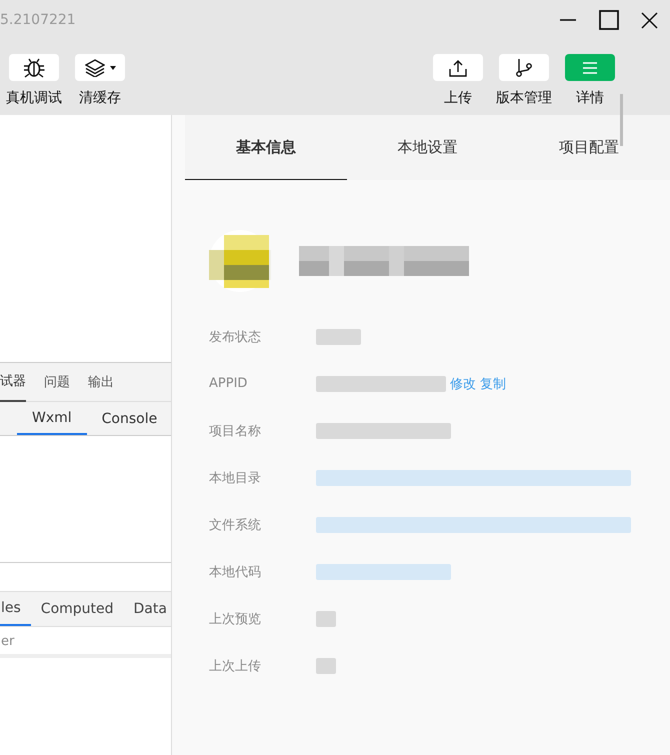 The width and height of the screenshot is (670, 755). Describe the element at coordinates (235, 478) in the screenshot. I see `field-label: 本地目录` at that location.